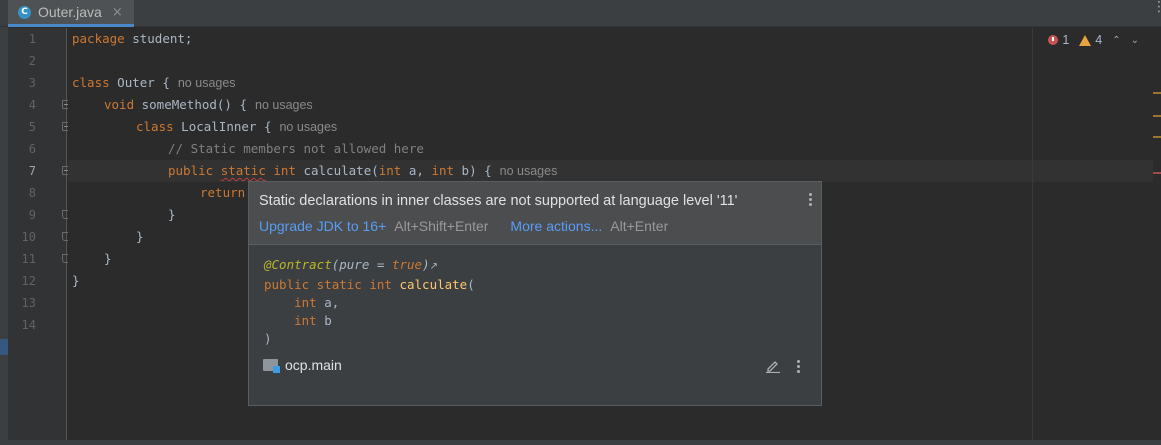  What do you see at coordinates (4, 347) in the screenshot?
I see `tool-strip-indicator` at bounding box center [4, 347].